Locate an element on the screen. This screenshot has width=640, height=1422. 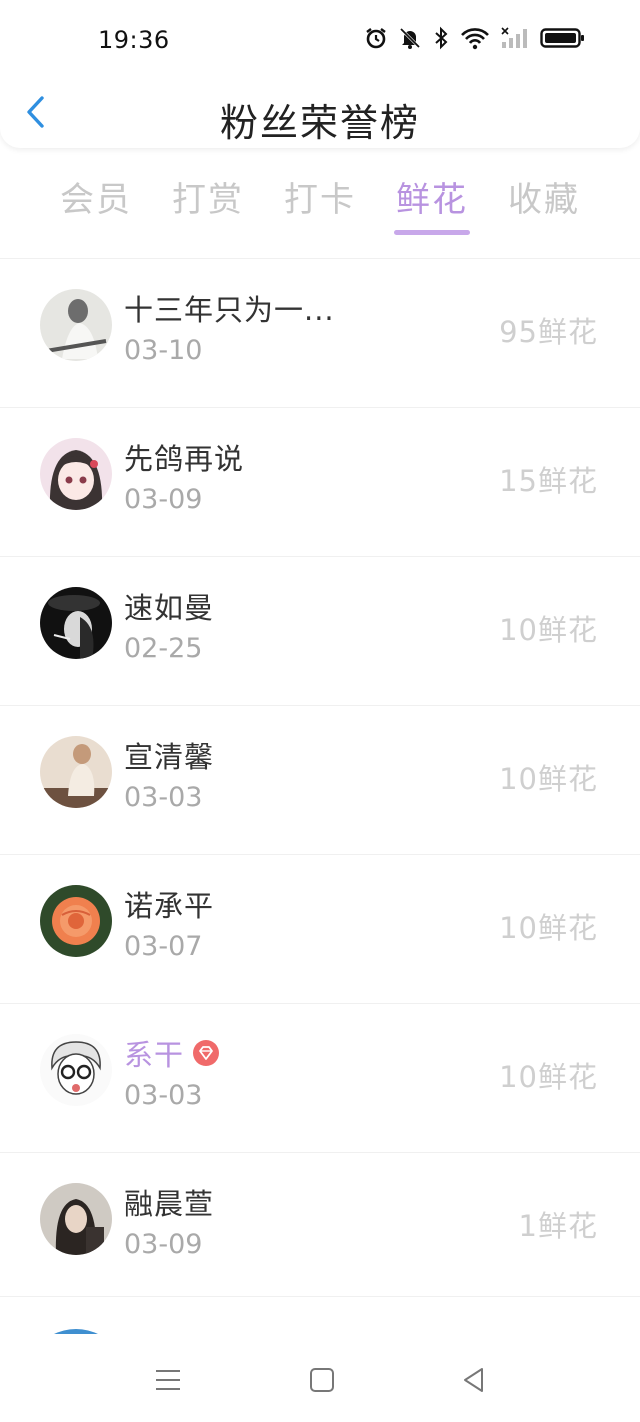
tab-flowers: 鲜花 is located at coordinates (432, 207).